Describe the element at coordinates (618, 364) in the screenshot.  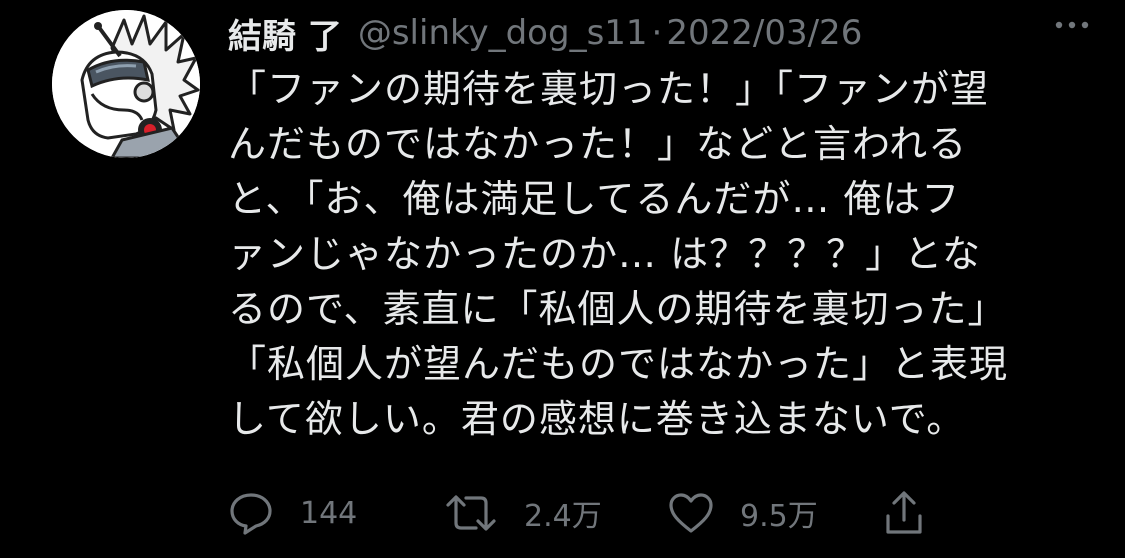
I see `tweet-text-line: 「私個人が望んだものではなかった」と表現` at that location.